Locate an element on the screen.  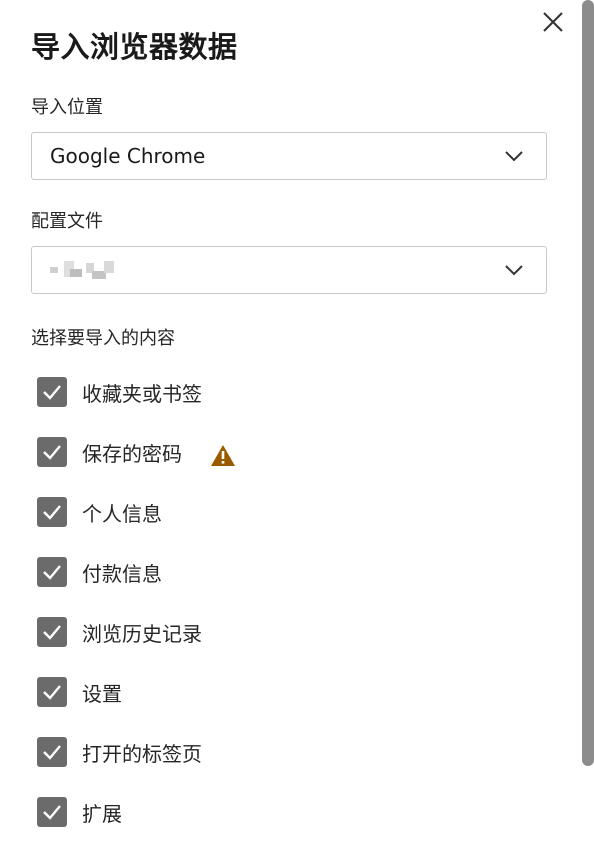
close-button is located at coordinates (553, 22).